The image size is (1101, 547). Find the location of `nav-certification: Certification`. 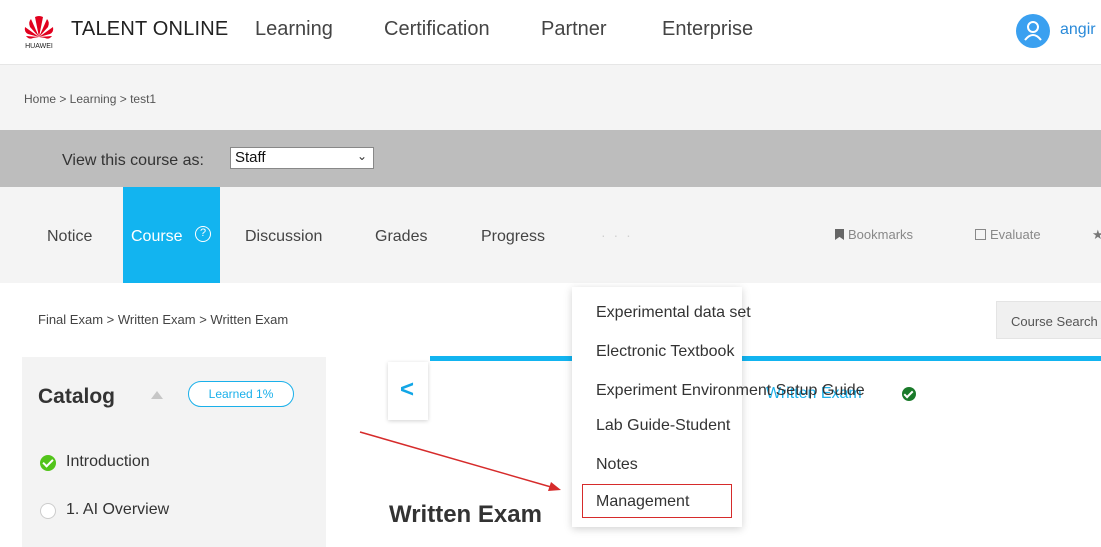

nav-certification: Certification is located at coordinates (437, 29).